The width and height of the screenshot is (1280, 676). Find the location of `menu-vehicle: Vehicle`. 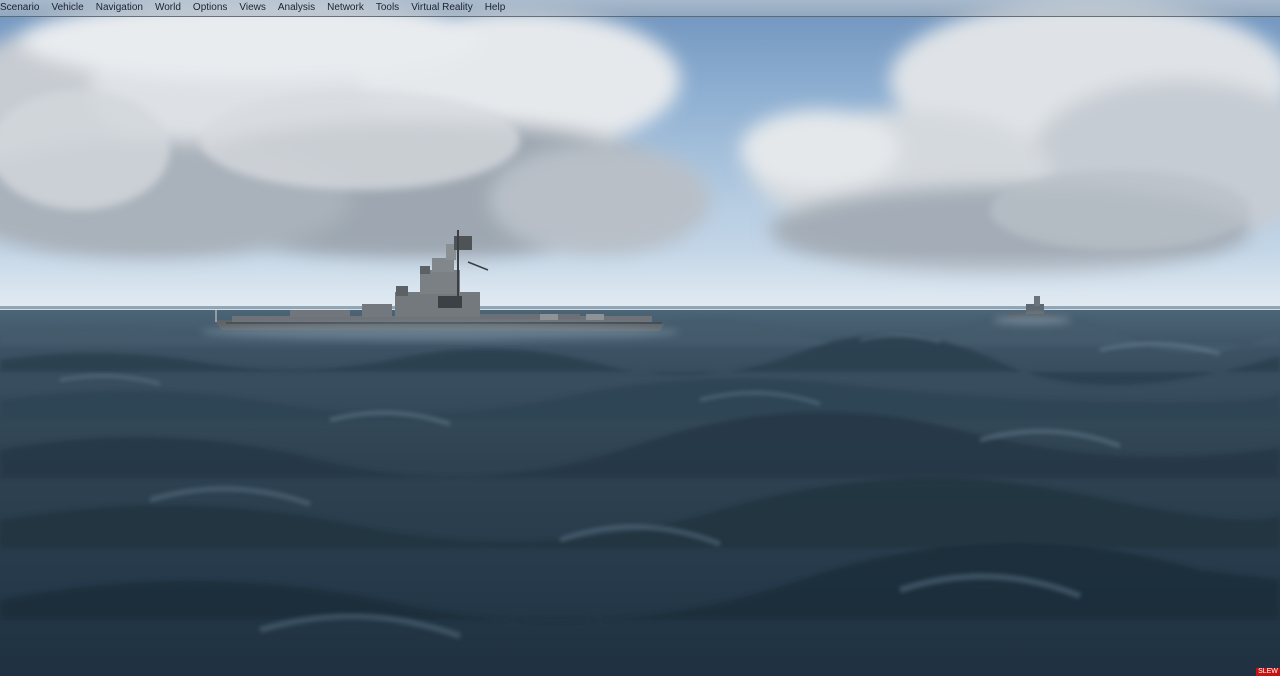

menu-vehicle: Vehicle is located at coordinates (67, 8).